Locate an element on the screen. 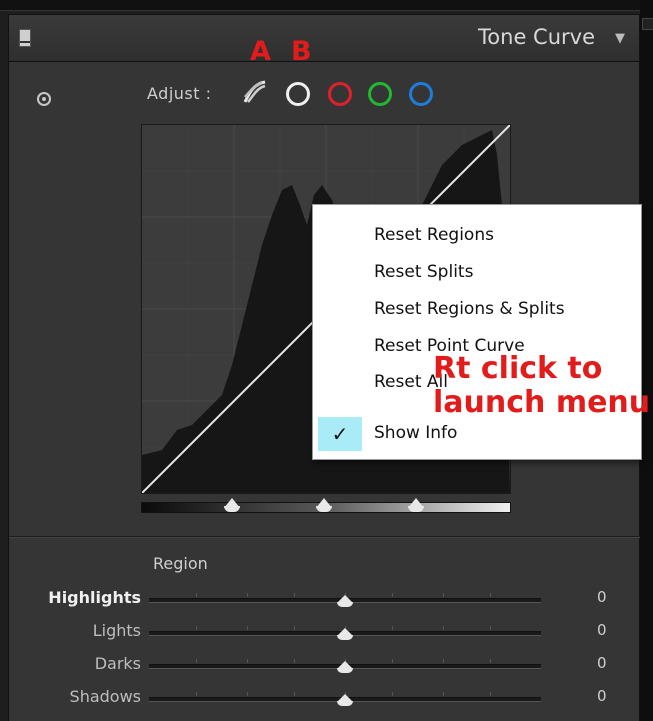 This screenshot has height=721, width=653. targeted-adjustment-icon is located at coordinates (44, 99).